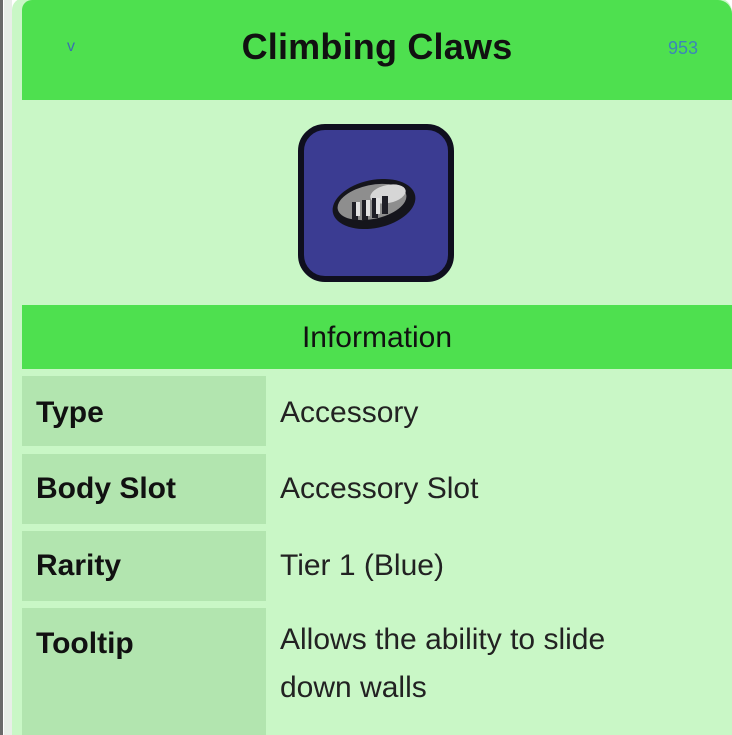  What do you see at coordinates (144, 671) in the screenshot?
I see `row-label: Tooltip` at bounding box center [144, 671].